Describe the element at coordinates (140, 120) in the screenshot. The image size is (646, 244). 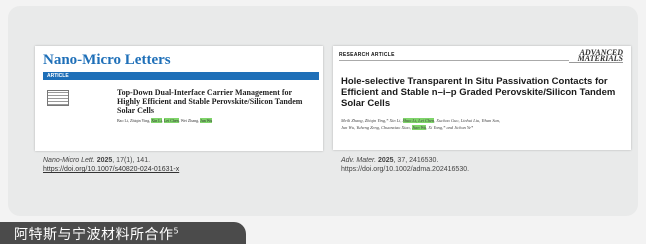
I see `author: Zhiqin Ying` at that location.